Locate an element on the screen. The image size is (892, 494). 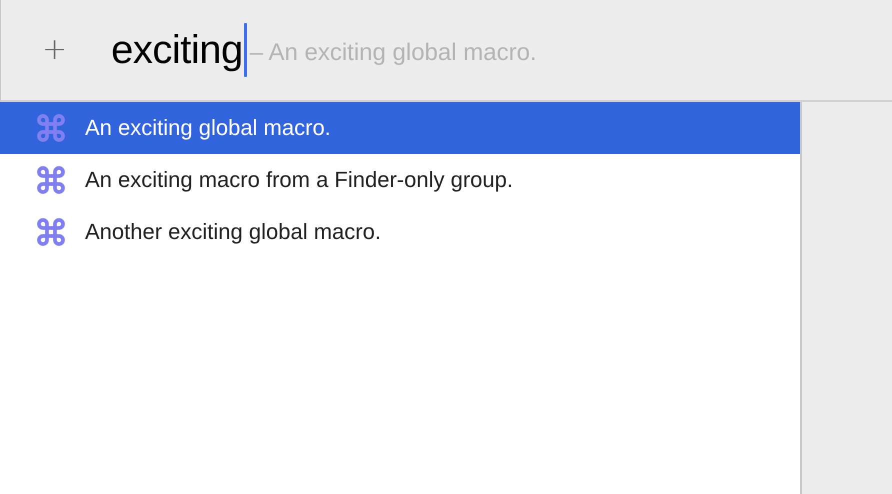
result-item: Another exciting global macro. is located at coordinates (400, 232).